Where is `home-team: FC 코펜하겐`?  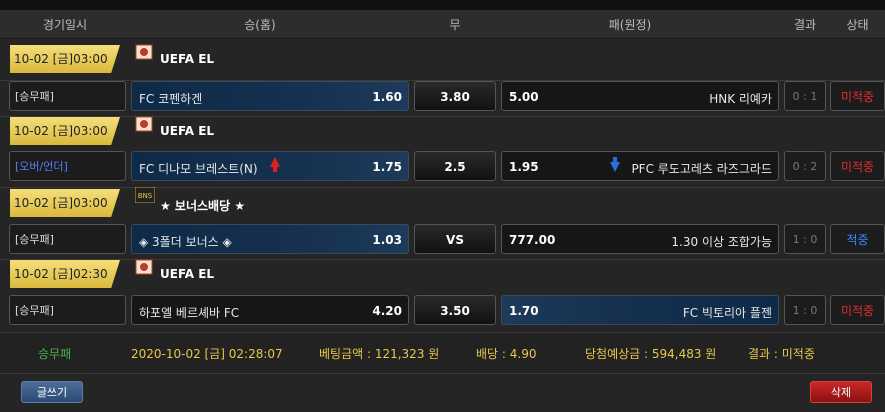
home-team: FC 코펜하겐 is located at coordinates (171, 99).